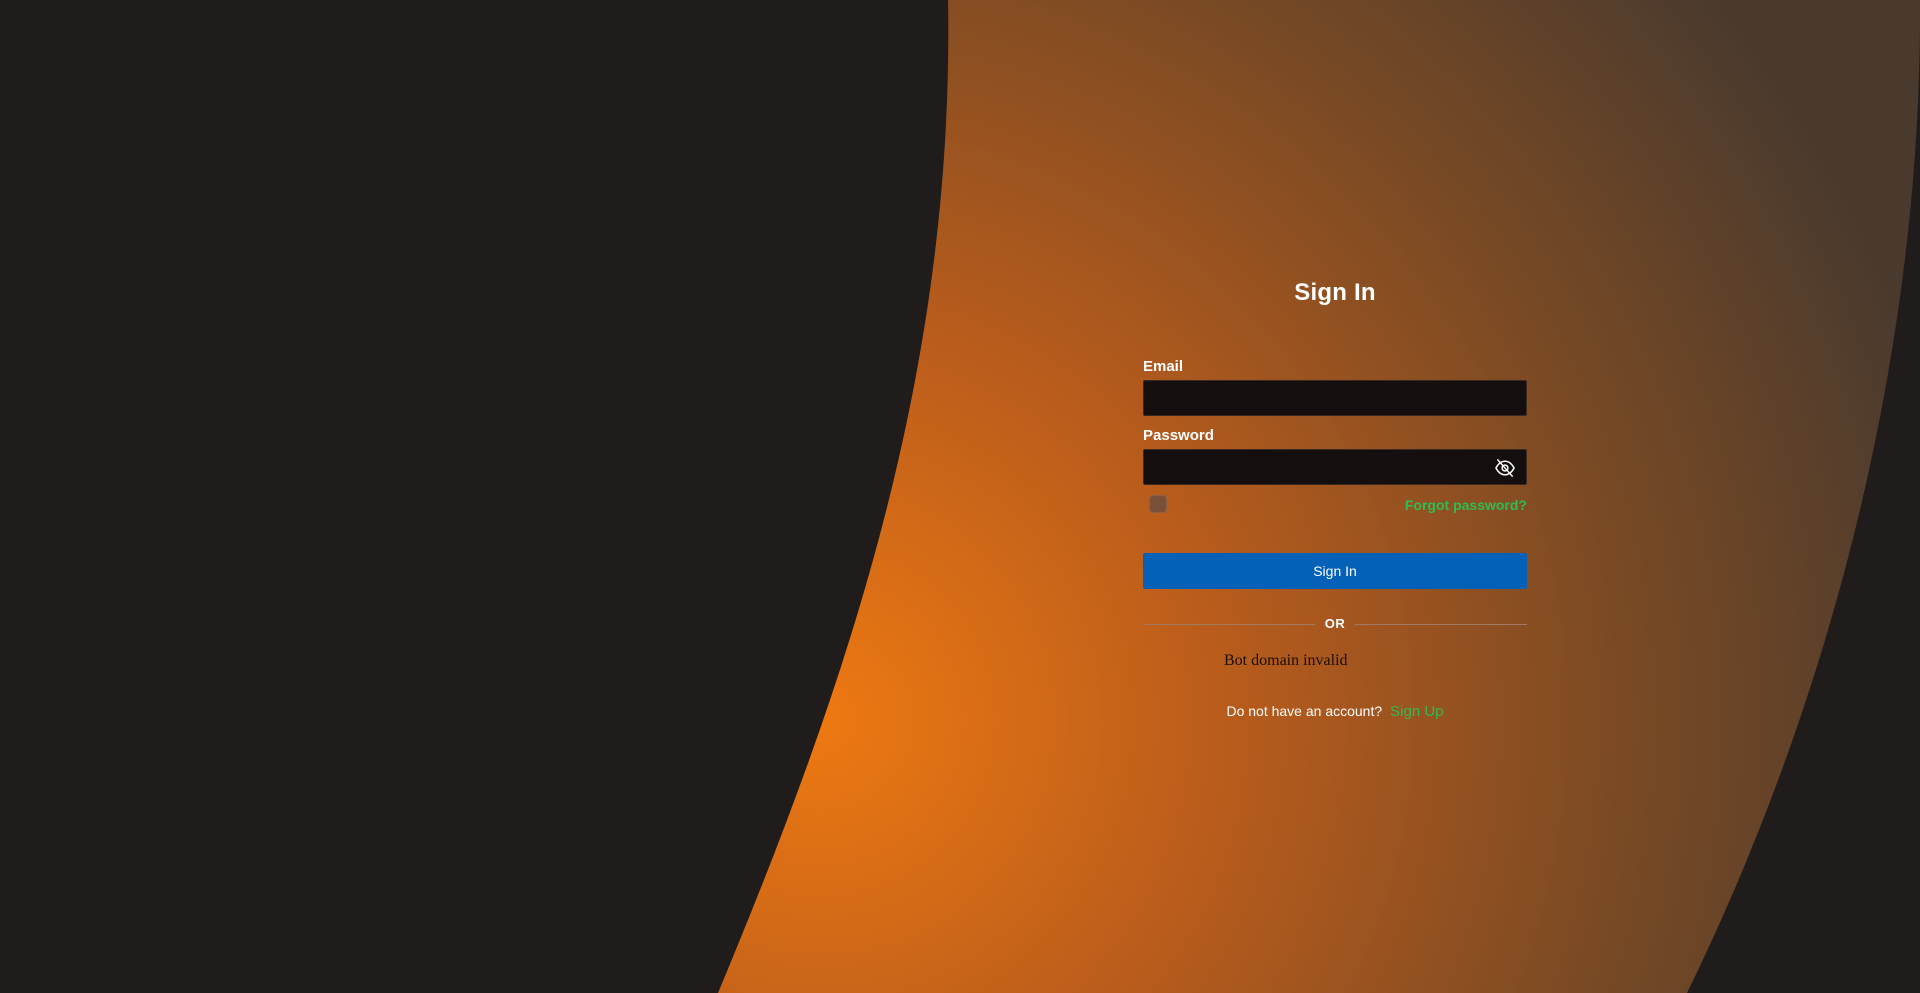 The image size is (1920, 993). What do you see at coordinates (1466, 505) in the screenshot?
I see `forgot-password-link: Forgot password?` at bounding box center [1466, 505].